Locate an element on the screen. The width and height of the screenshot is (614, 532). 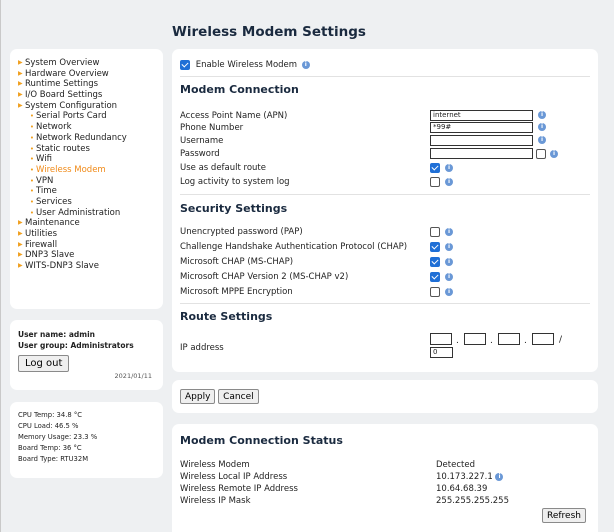
username-row: Username i is located at coordinates (385, 141).